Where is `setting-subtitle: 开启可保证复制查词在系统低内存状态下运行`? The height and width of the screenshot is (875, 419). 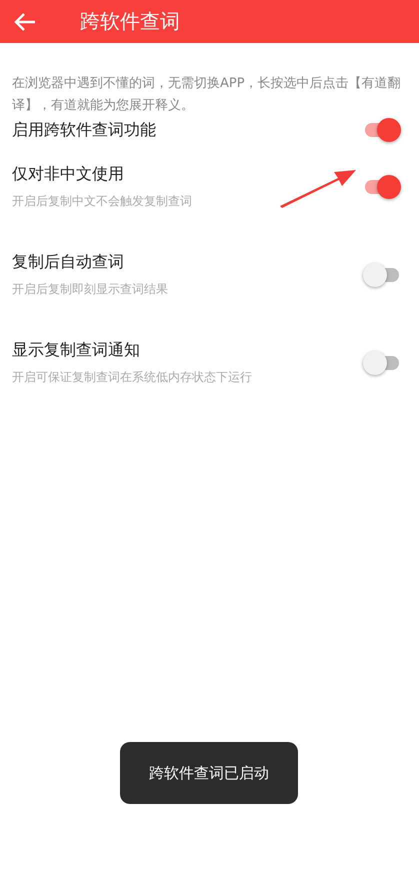 setting-subtitle: 开启可保证复制查词在系统低内存状态下运行 is located at coordinates (132, 377).